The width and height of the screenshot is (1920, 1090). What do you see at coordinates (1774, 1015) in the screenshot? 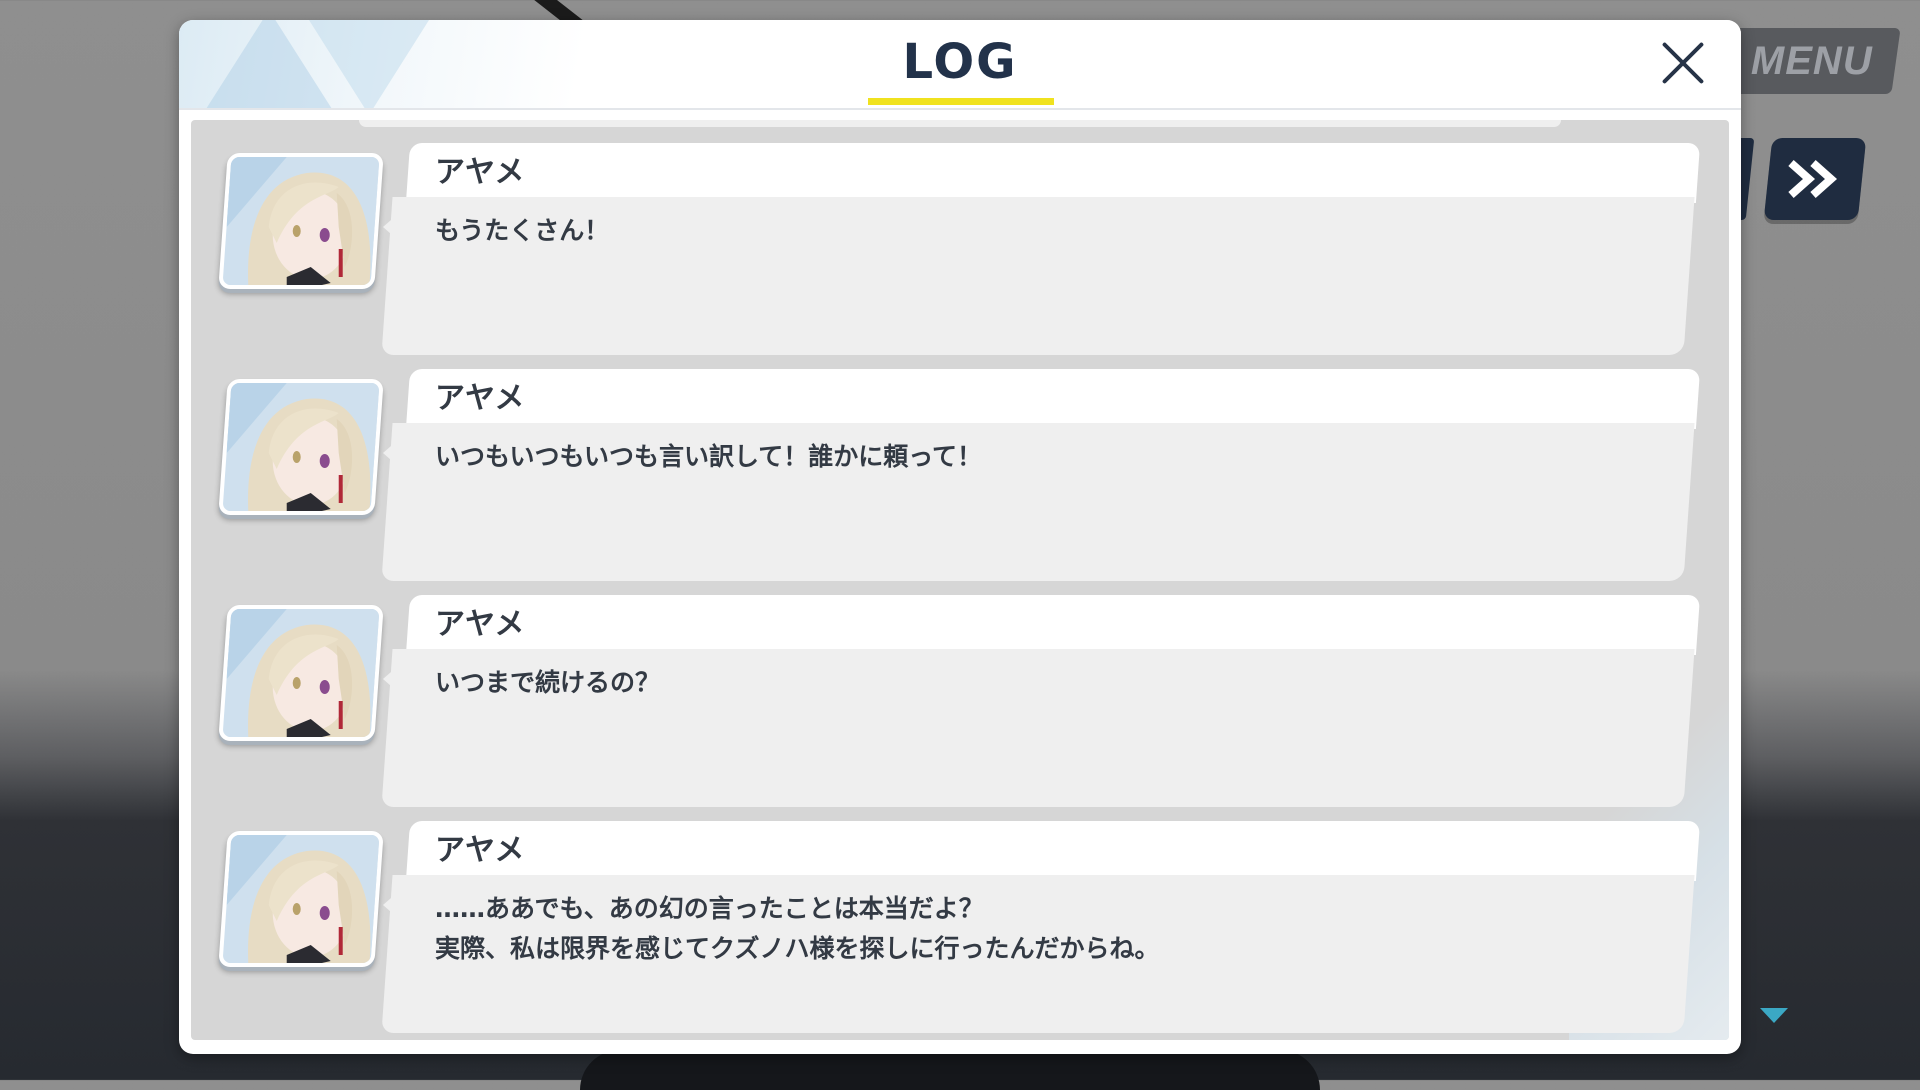
I see `scroll-down-arrow-icon` at bounding box center [1774, 1015].